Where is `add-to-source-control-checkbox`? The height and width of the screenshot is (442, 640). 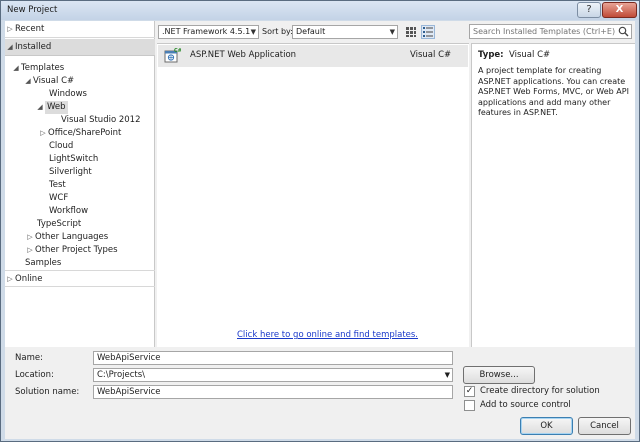
add-to-source-control-checkbox is located at coordinates (469, 405).